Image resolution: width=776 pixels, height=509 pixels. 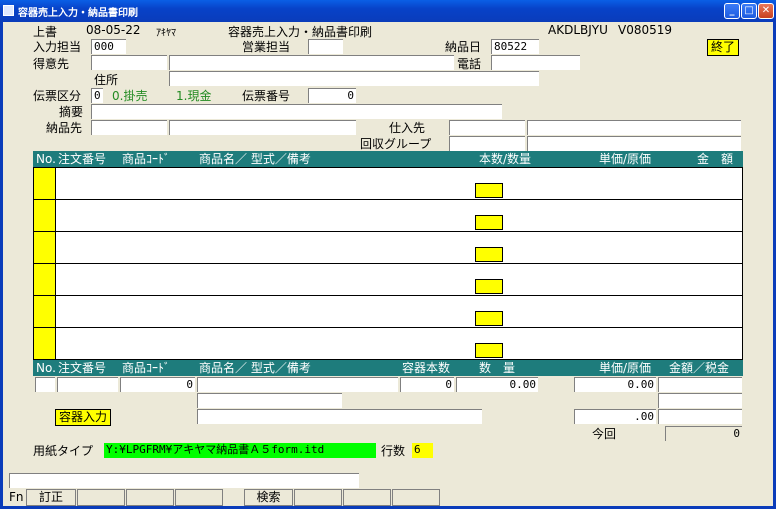 I want to click on entry-container-count-field: 0, so click(x=427, y=384).